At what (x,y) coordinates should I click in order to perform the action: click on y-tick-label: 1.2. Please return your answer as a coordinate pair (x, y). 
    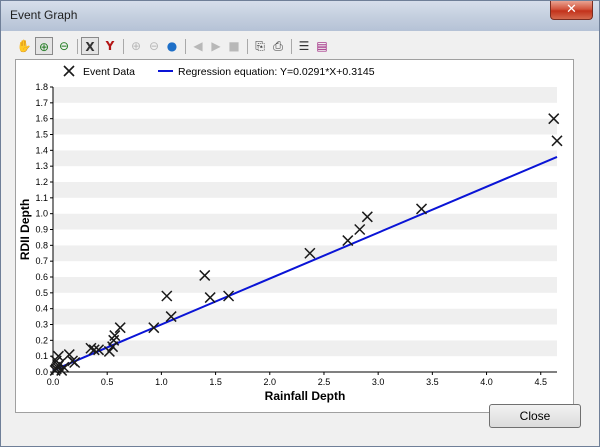
    Looking at the image, I should click on (41, 182).